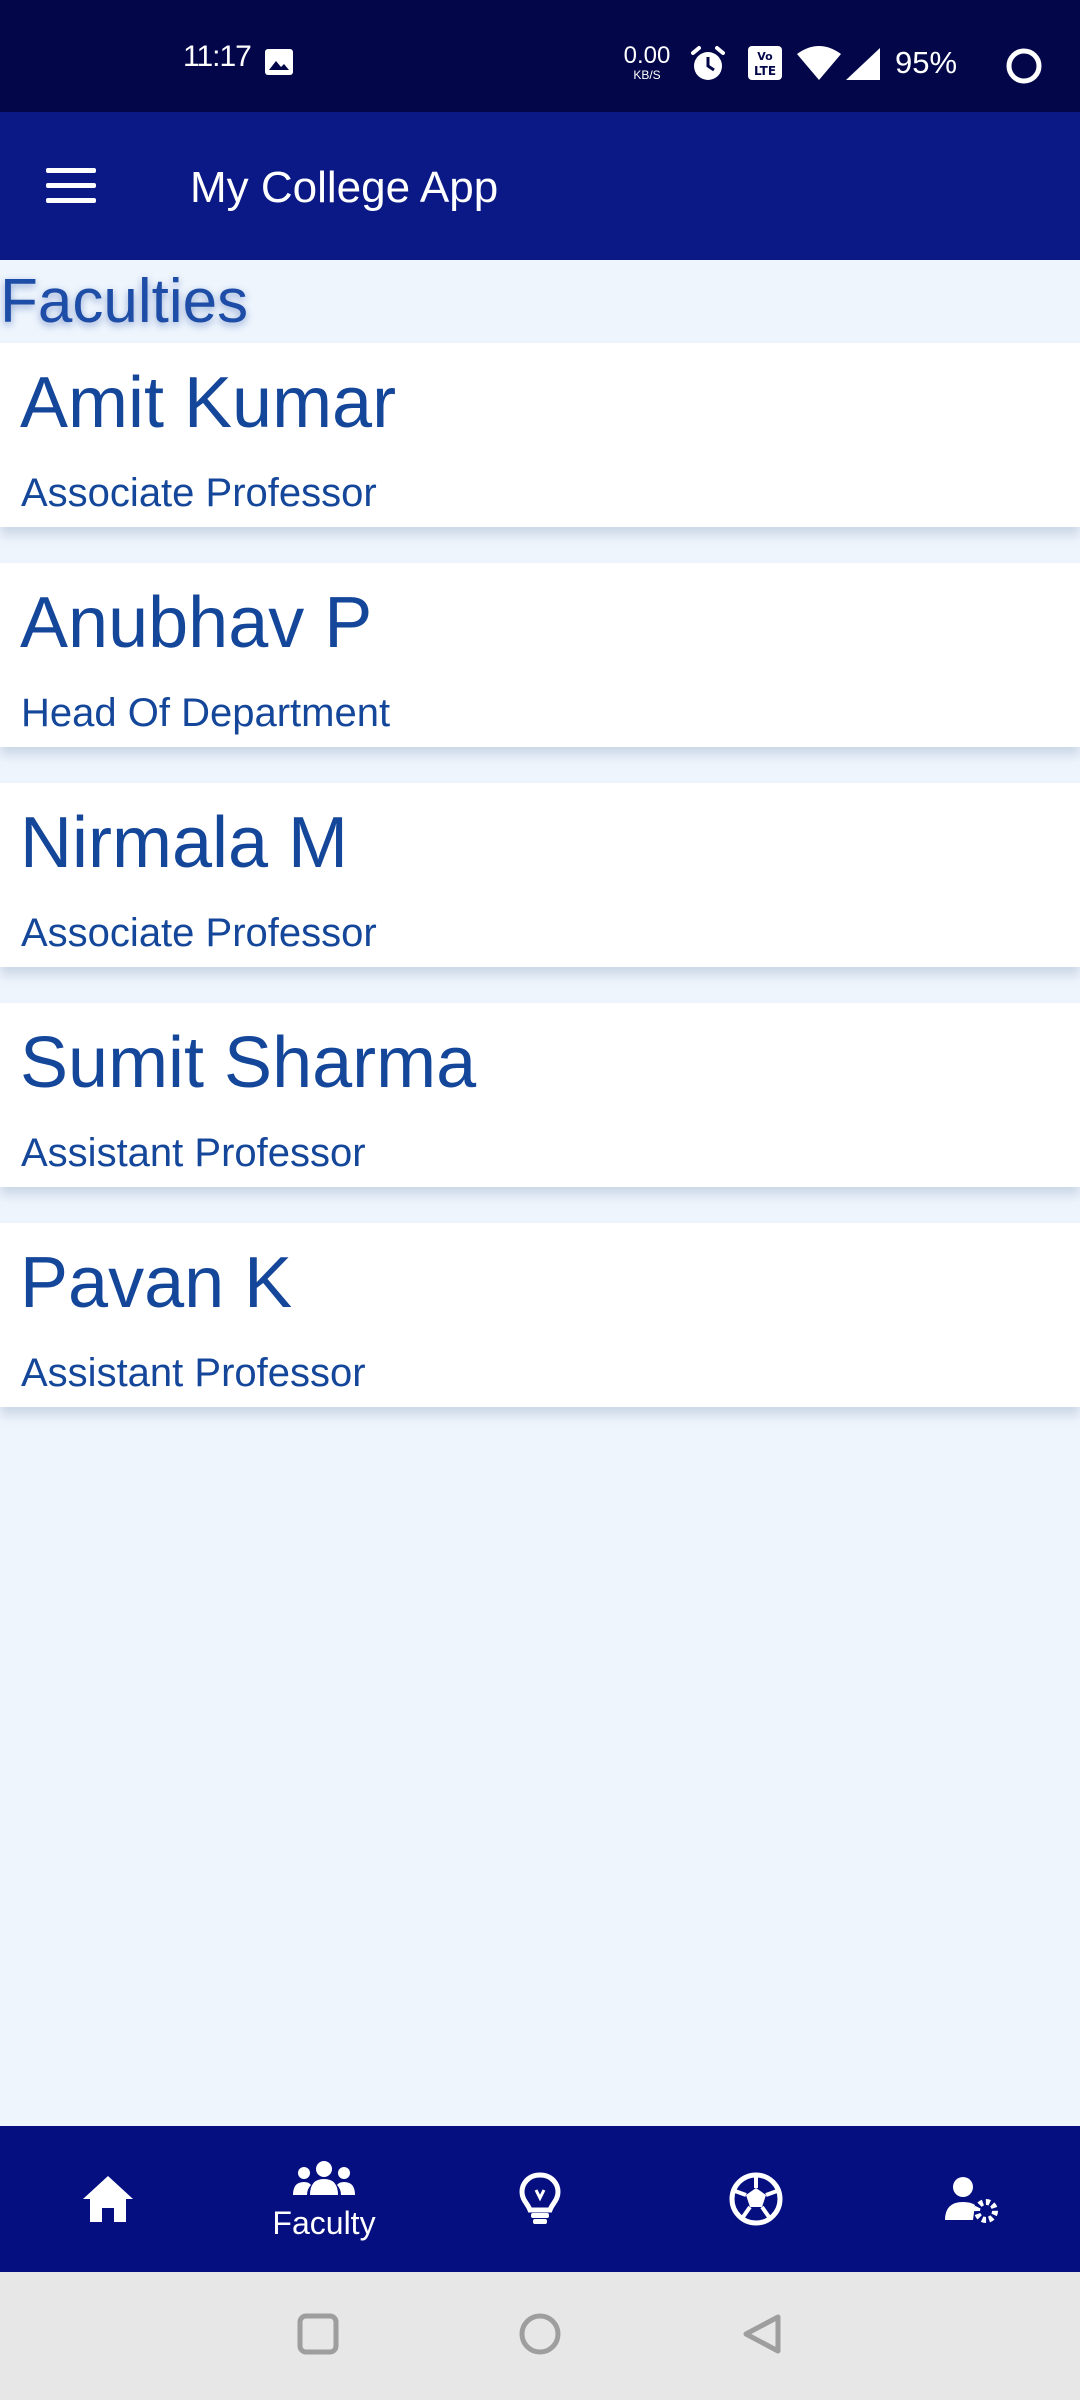  What do you see at coordinates (1024, 66) in the screenshot?
I see `battery-ring-icon` at bounding box center [1024, 66].